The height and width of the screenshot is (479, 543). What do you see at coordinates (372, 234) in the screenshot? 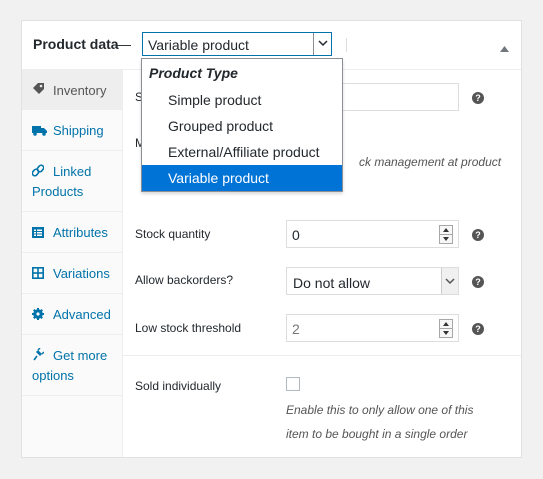
I see `stock-quantity-input: 0` at bounding box center [372, 234].